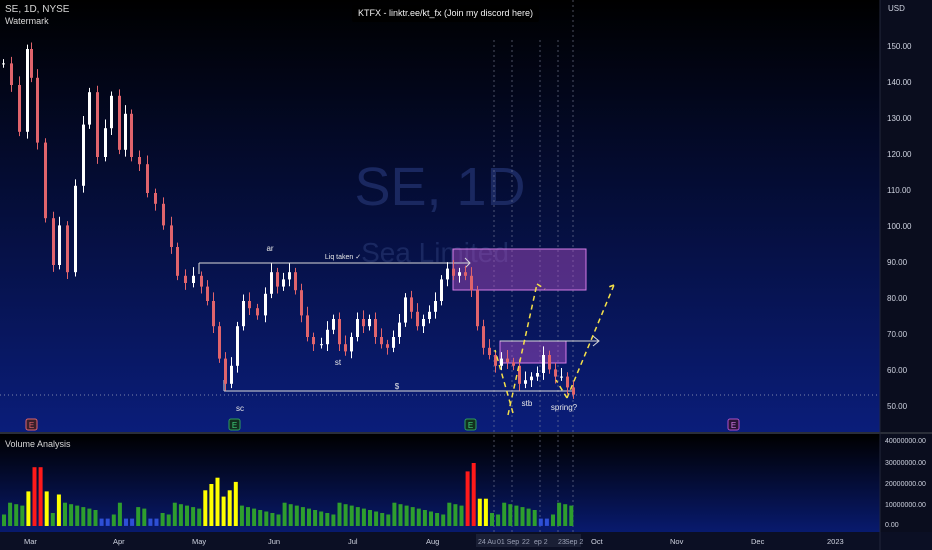  Describe the element at coordinates (37, 9) in the screenshot. I see `symbol-title: SE, 1D, NYSE` at that location.